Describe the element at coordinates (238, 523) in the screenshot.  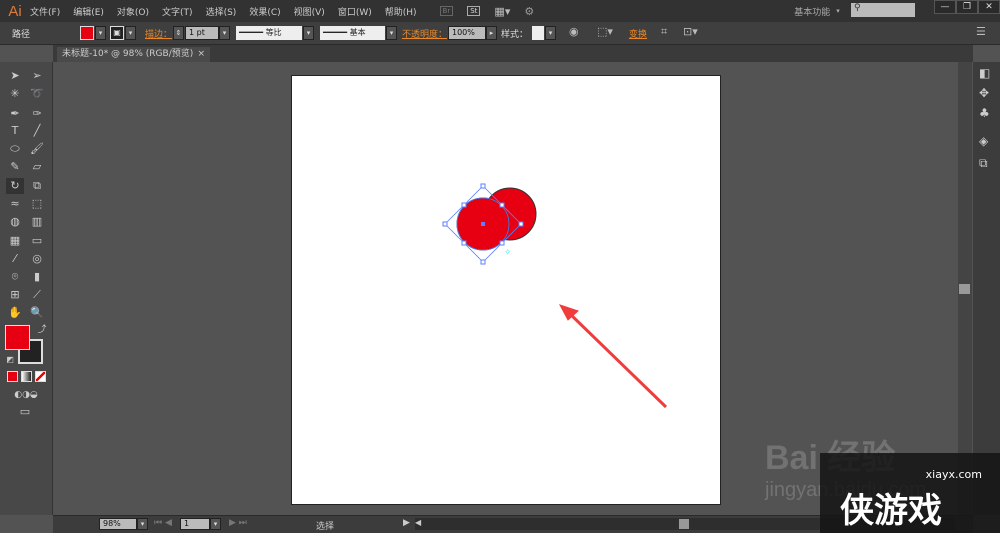
I see `artboard-nav-next: ▶ ⏭` at that location.